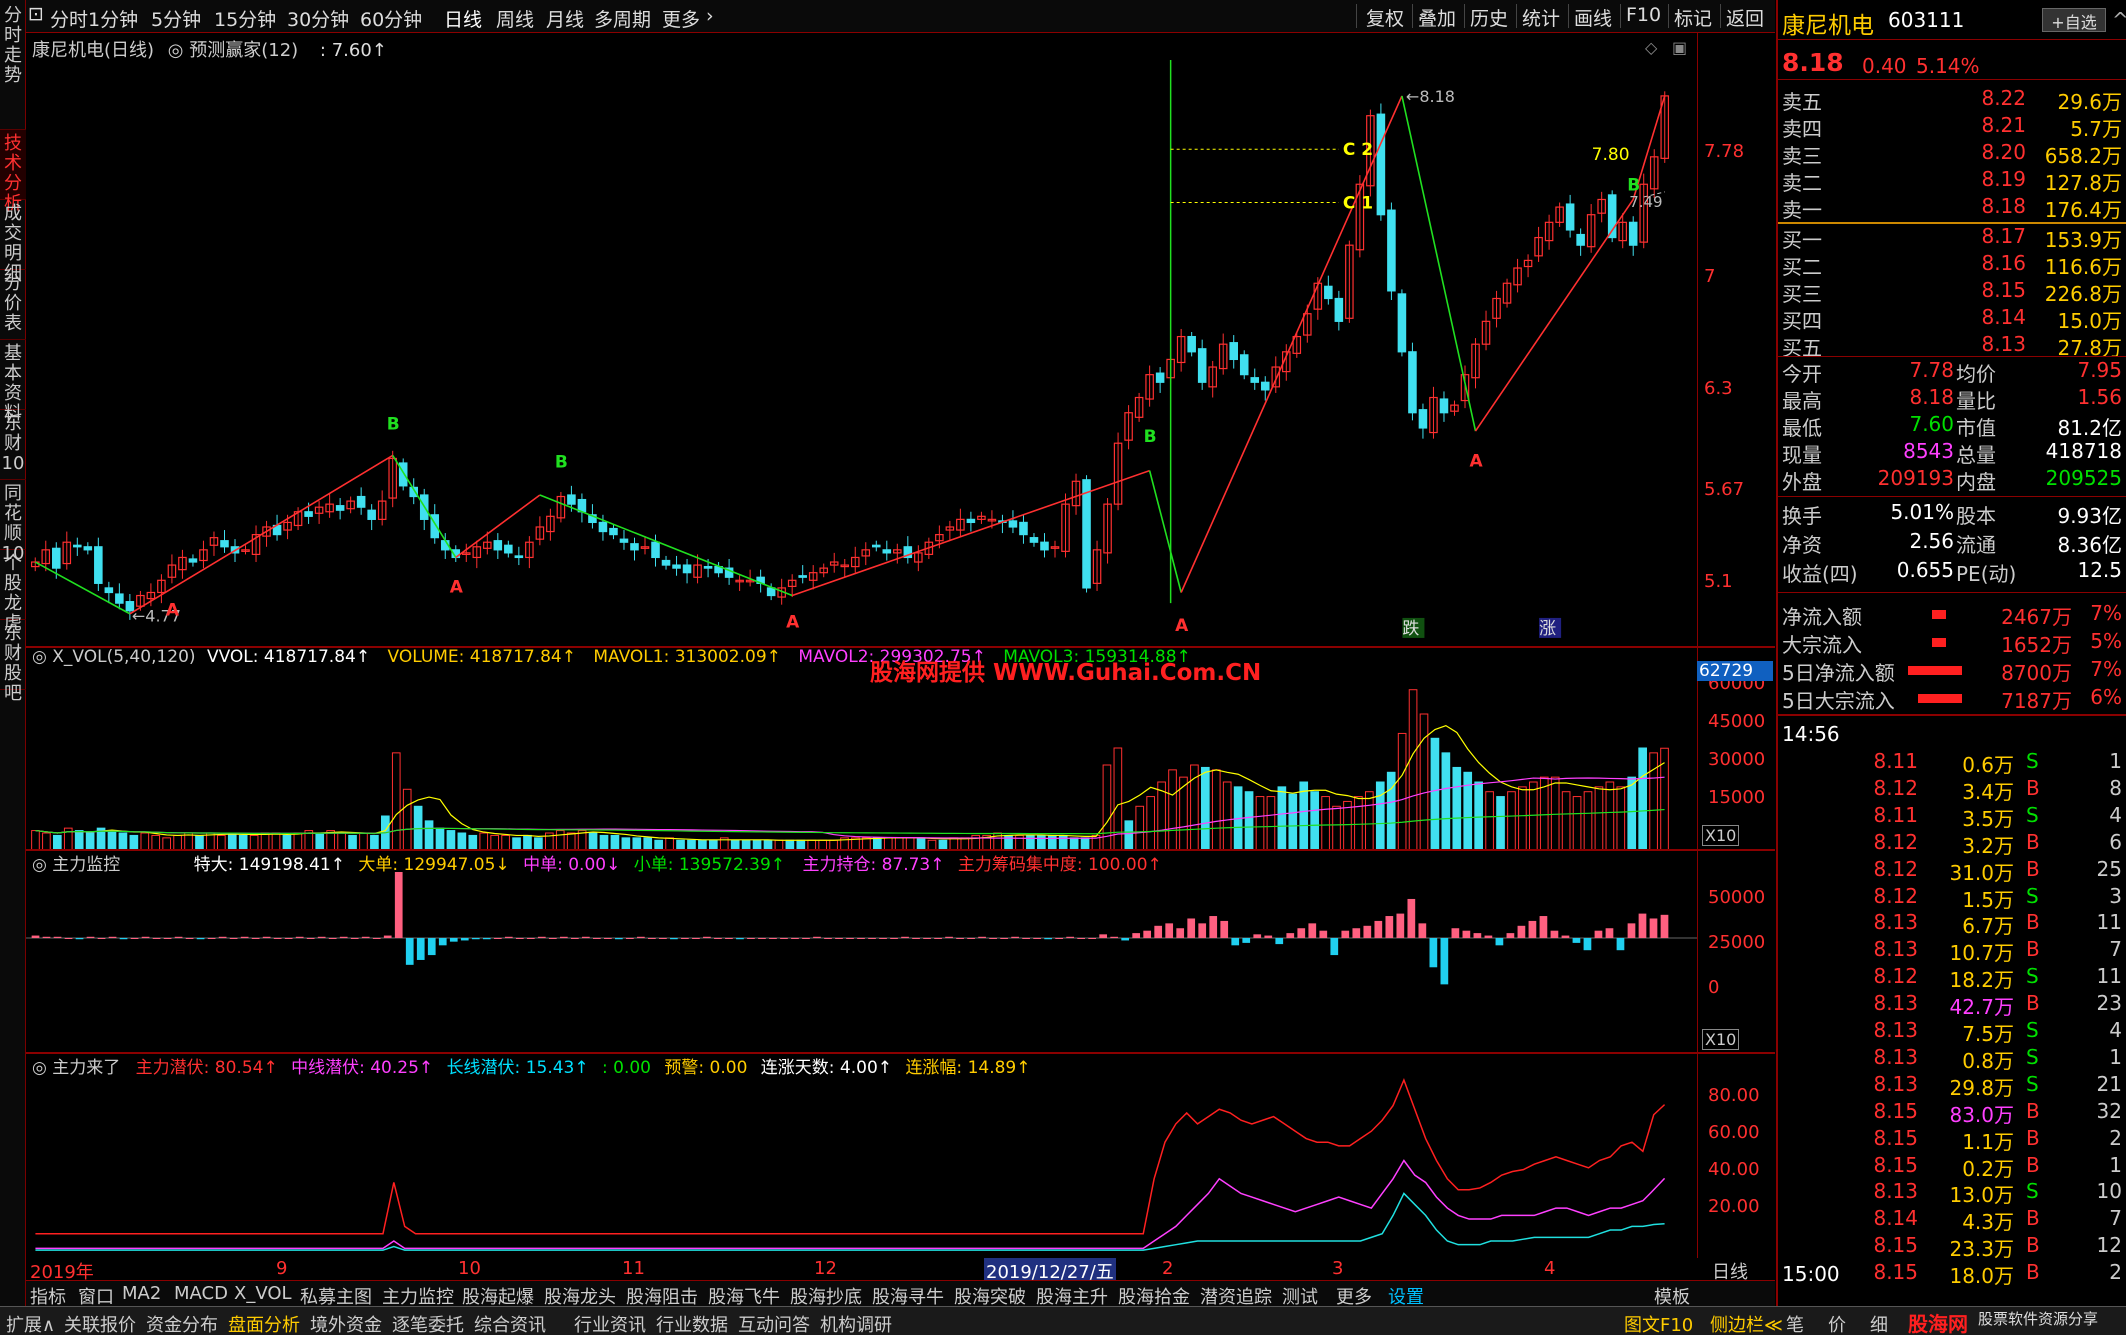  I want to click on side-tab-4: 基本资料, so click(13, 382).